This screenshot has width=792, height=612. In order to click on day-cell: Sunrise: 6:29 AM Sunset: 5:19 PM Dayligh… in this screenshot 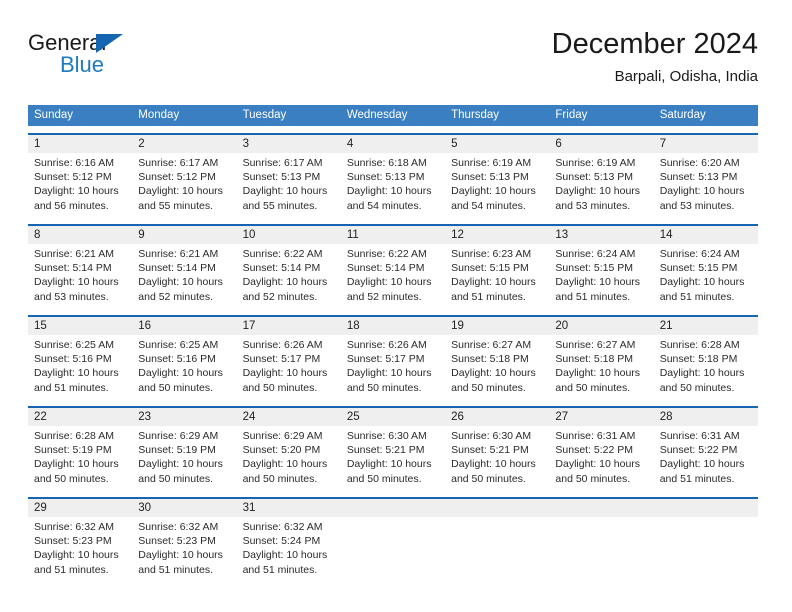, I will do `click(184, 457)`.